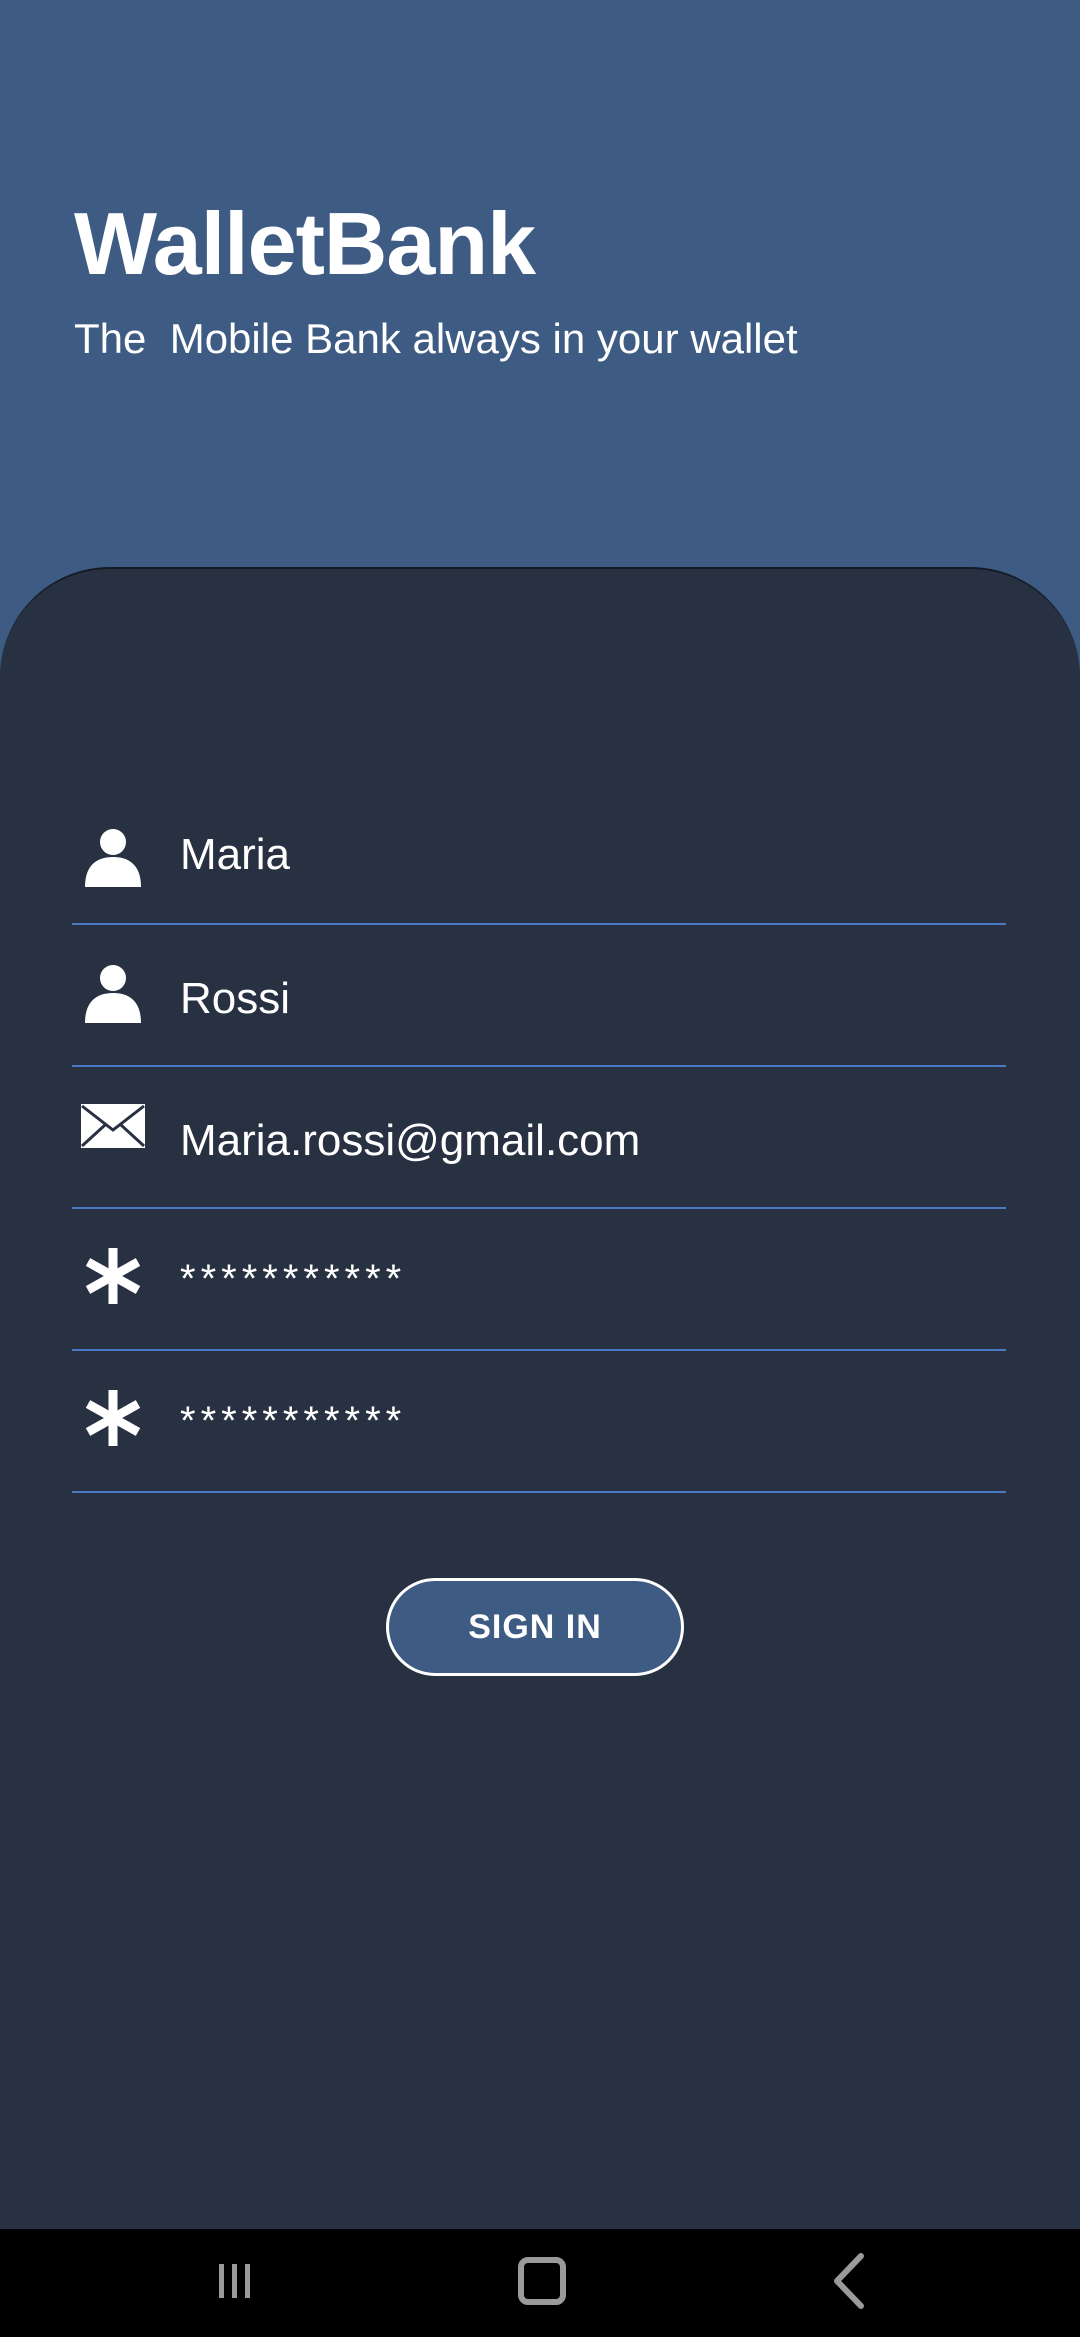 The image size is (1080, 2337). Describe the element at coordinates (293, 1279) in the screenshot. I see `password-value: ***********` at that location.